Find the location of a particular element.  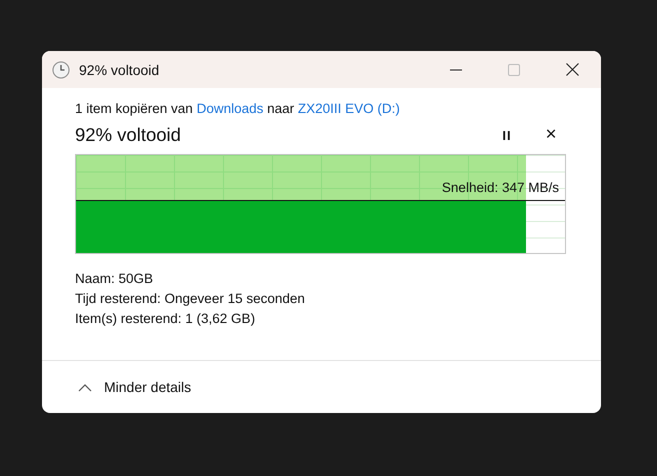

window-title: 92% voltooid is located at coordinates (119, 70).